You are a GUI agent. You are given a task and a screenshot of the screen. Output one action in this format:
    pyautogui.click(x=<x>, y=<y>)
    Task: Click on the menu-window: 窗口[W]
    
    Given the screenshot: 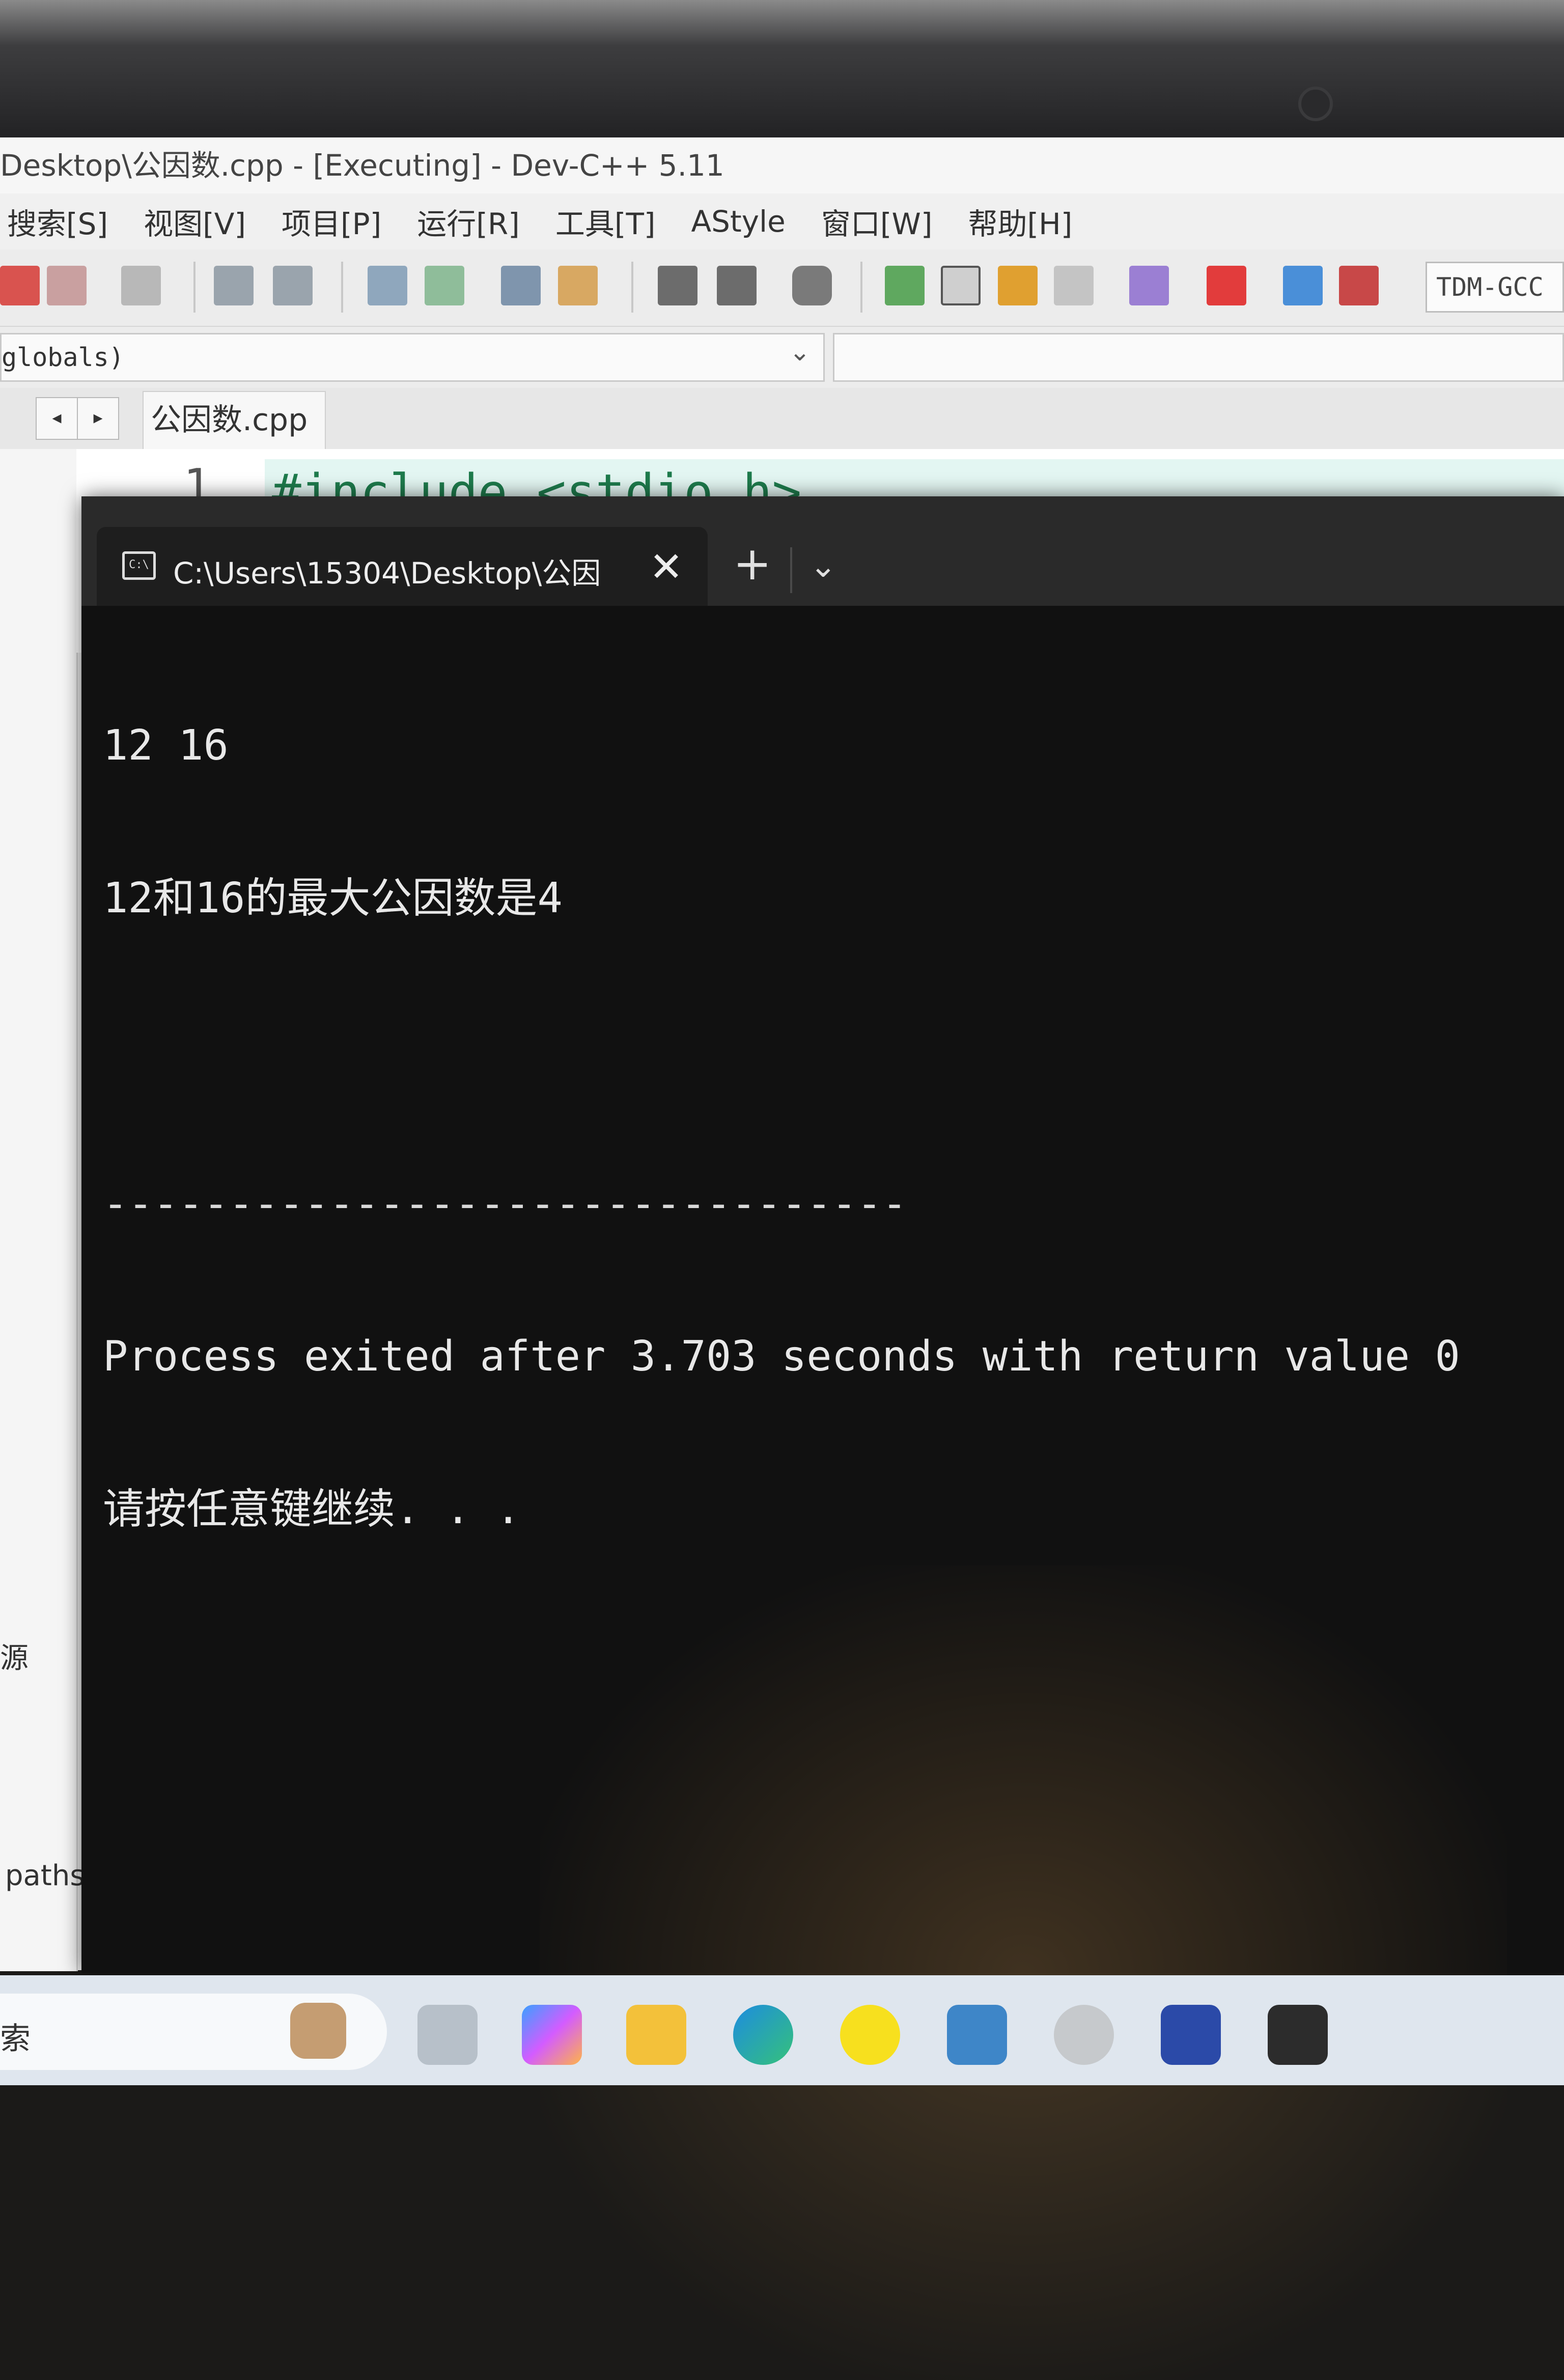 What is the action you would take?
    pyautogui.click(x=877, y=221)
    